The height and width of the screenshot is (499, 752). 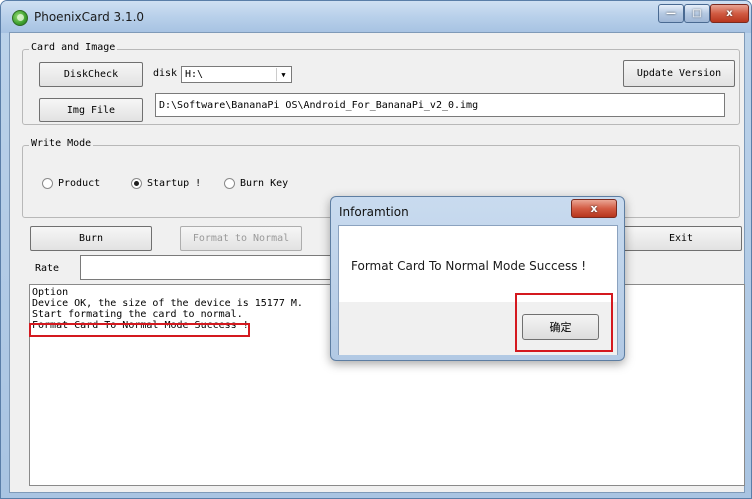 What do you see at coordinates (210, 267) in the screenshot?
I see `rate-progress-bar` at bounding box center [210, 267].